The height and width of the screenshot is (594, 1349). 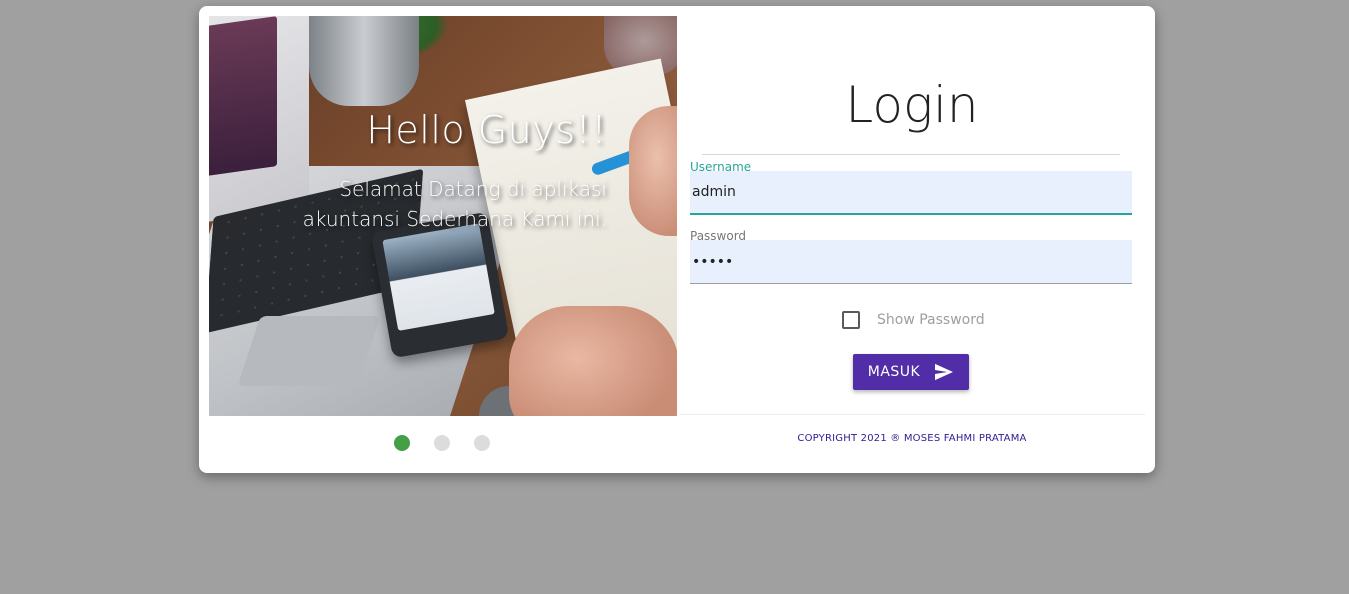 I want to click on laptop-screen, so click(x=259, y=120).